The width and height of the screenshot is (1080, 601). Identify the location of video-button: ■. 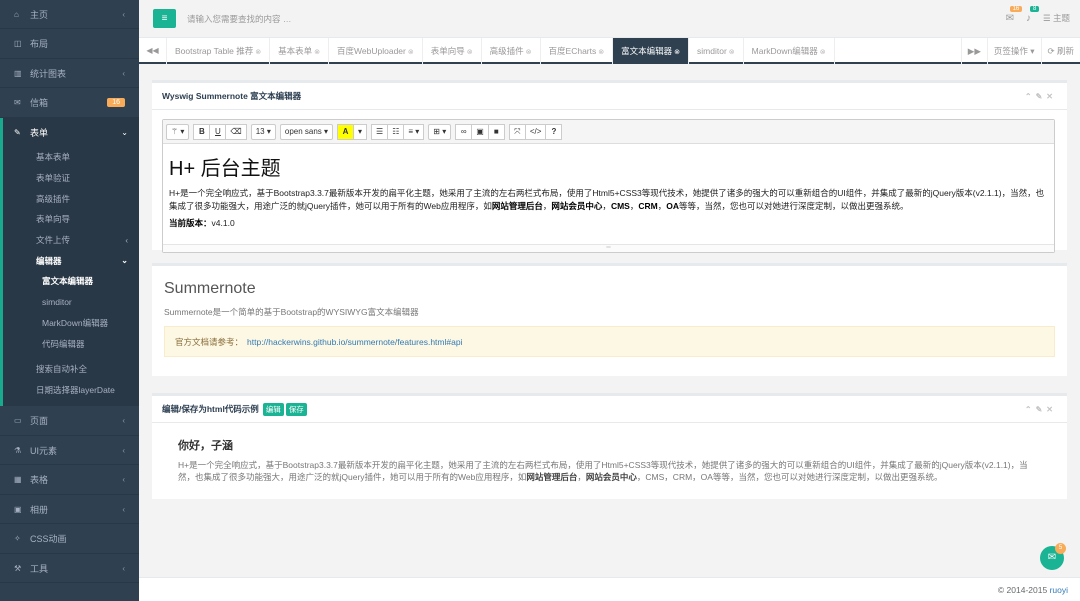
(496, 131).